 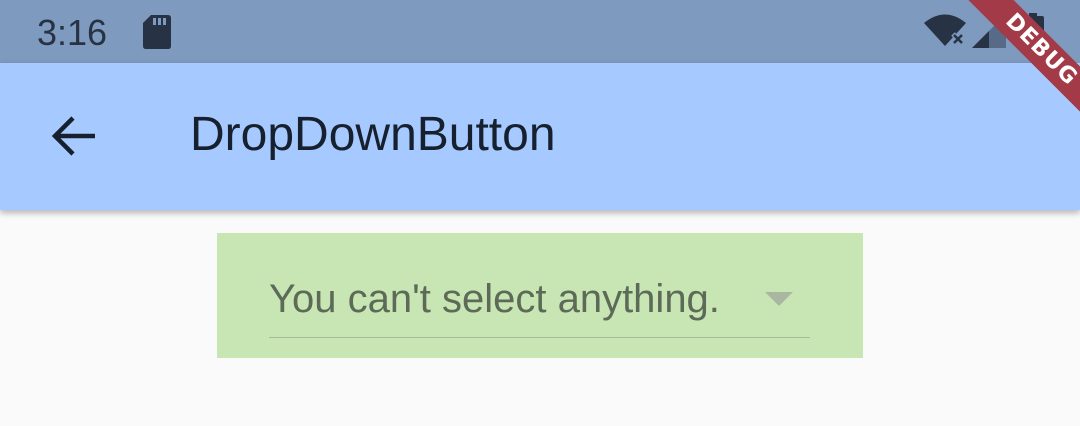 I want to click on debug-banner: DEBUG, so click(x=1015, y=65).